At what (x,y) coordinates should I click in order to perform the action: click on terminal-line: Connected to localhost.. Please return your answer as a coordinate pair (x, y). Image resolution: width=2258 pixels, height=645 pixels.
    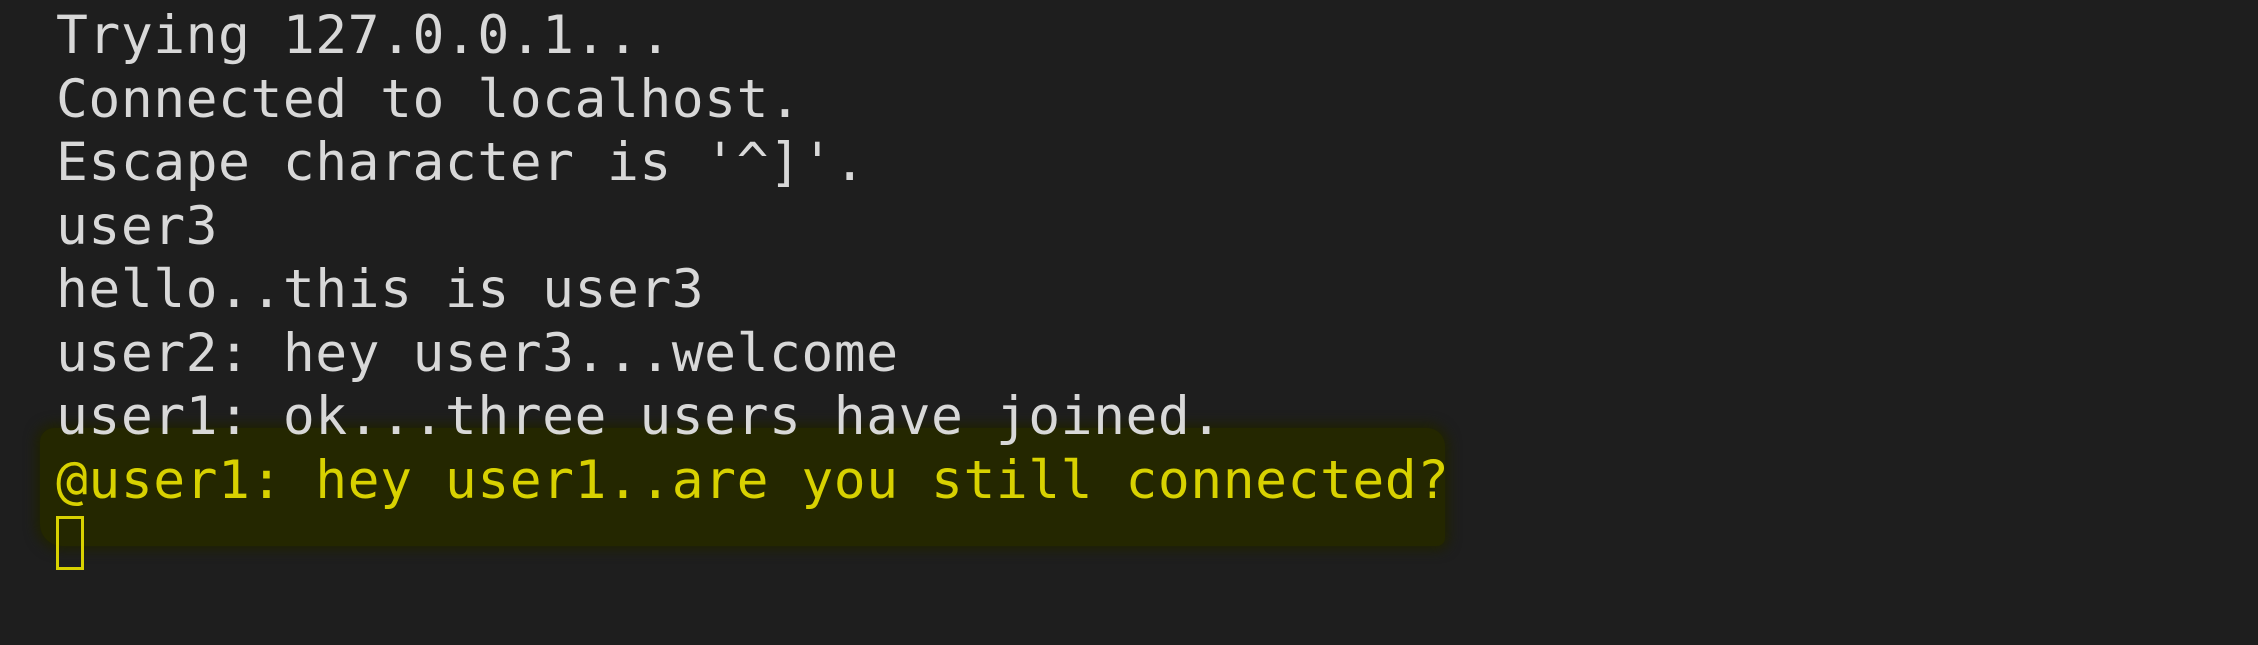
    Looking at the image, I should click on (429, 99).